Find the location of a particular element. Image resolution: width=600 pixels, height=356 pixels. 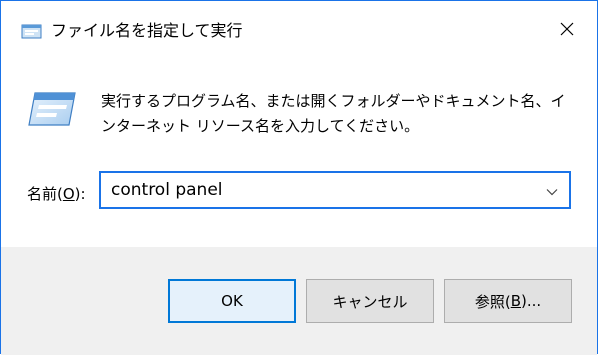

window-title: ファイル名を指定して実行 is located at coordinates (147, 30).